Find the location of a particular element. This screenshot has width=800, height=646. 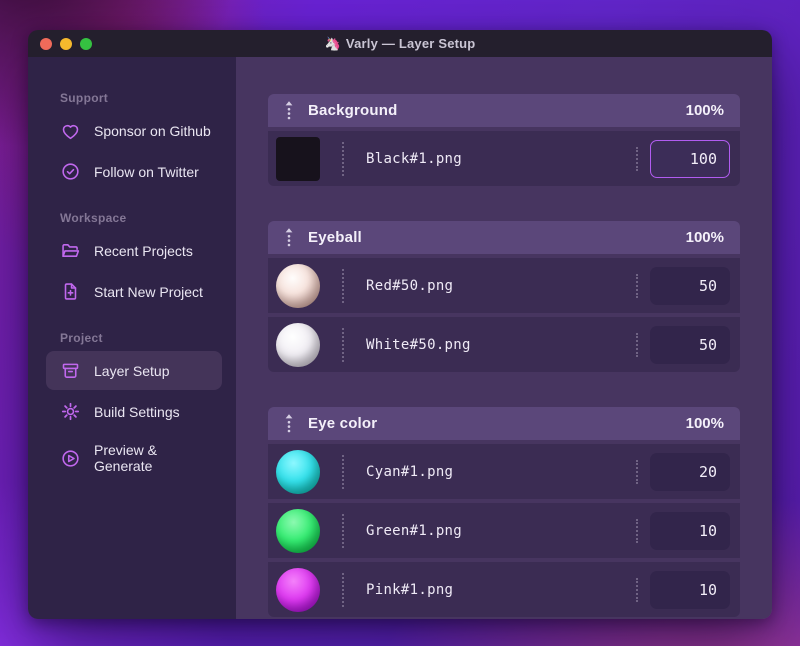

layer-thumbnail-green-sphere is located at coordinates (298, 530).